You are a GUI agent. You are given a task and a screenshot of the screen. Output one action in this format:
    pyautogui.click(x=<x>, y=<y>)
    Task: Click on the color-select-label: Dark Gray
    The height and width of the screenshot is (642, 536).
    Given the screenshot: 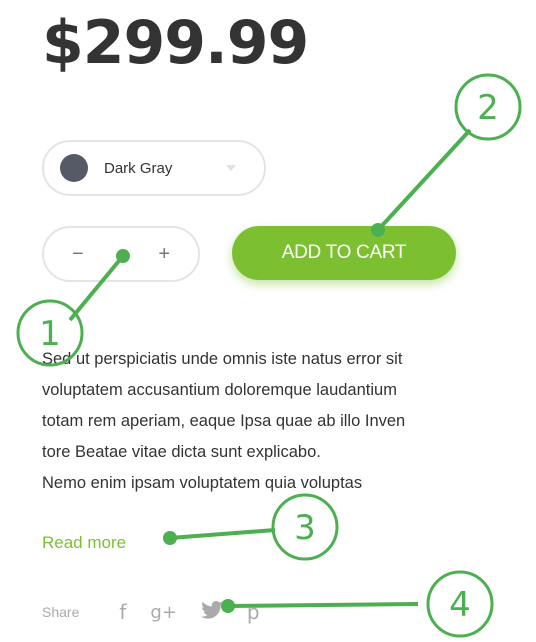 What is the action you would take?
    pyautogui.click(x=138, y=168)
    